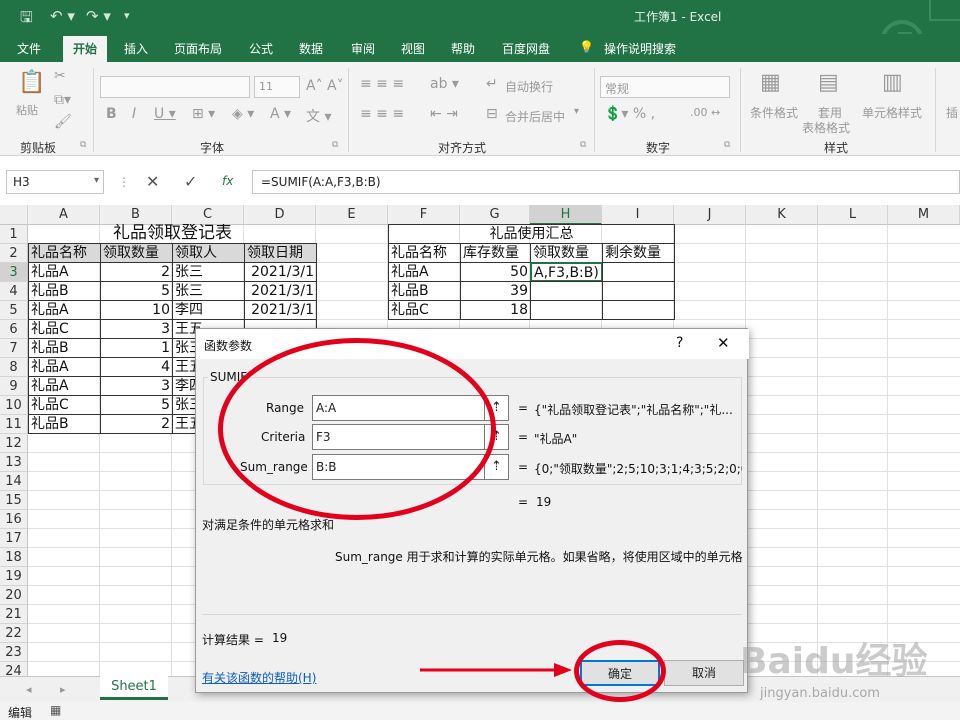 The image size is (960, 720). Describe the element at coordinates (14, 481) in the screenshot. I see `row-header-14: 14` at that location.